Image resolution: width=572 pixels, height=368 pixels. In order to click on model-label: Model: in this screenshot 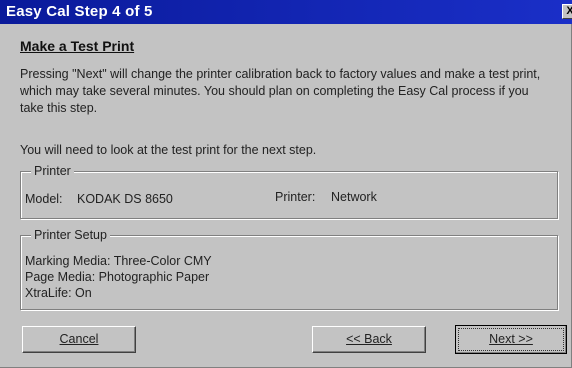, I will do `click(44, 199)`.